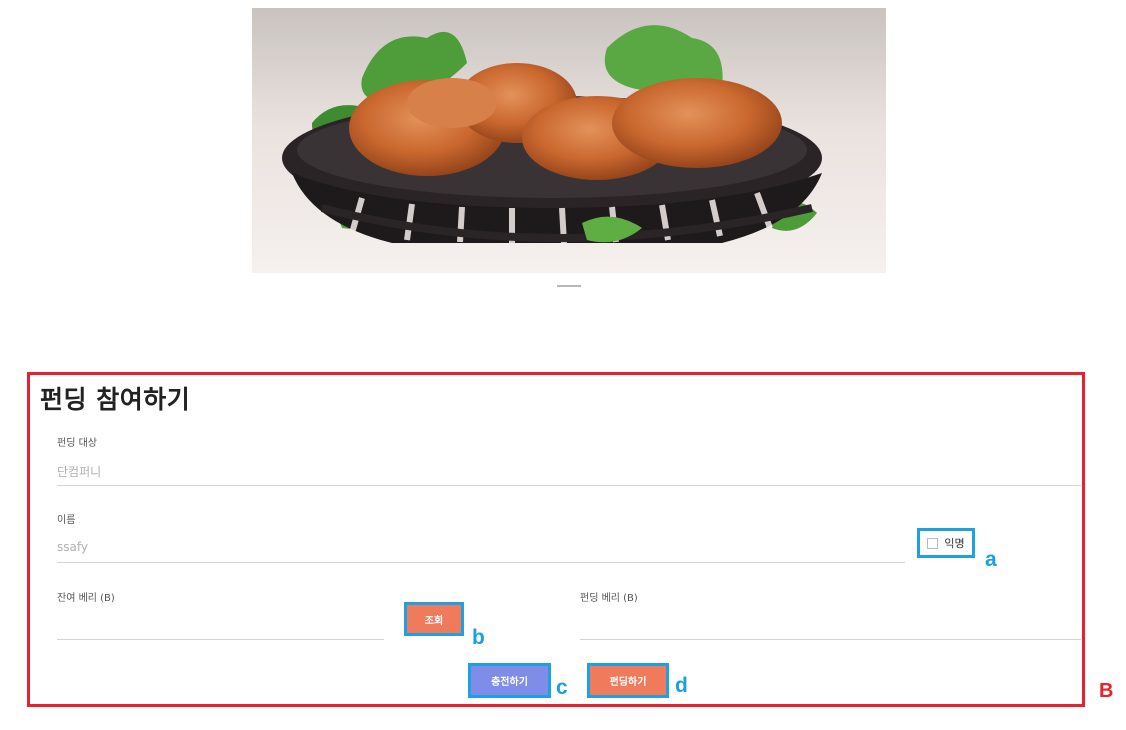 Image resolution: width=1126 pixels, height=730 pixels. What do you see at coordinates (569, 286) in the screenshot?
I see `carousel-indicator` at bounding box center [569, 286].